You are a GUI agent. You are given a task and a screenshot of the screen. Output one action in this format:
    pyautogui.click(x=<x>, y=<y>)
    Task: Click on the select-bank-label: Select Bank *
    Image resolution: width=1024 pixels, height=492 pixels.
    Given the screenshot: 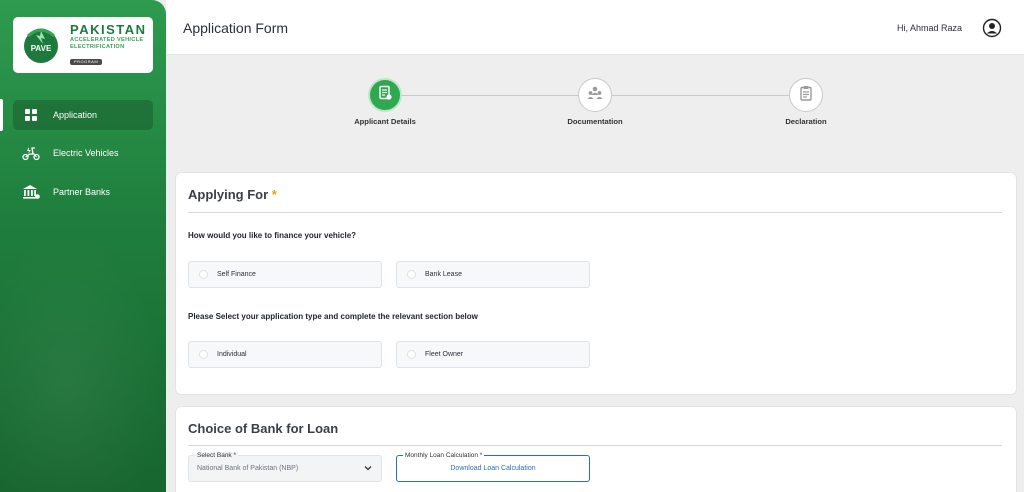 What is the action you would take?
    pyautogui.click(x=217, y=456)
    